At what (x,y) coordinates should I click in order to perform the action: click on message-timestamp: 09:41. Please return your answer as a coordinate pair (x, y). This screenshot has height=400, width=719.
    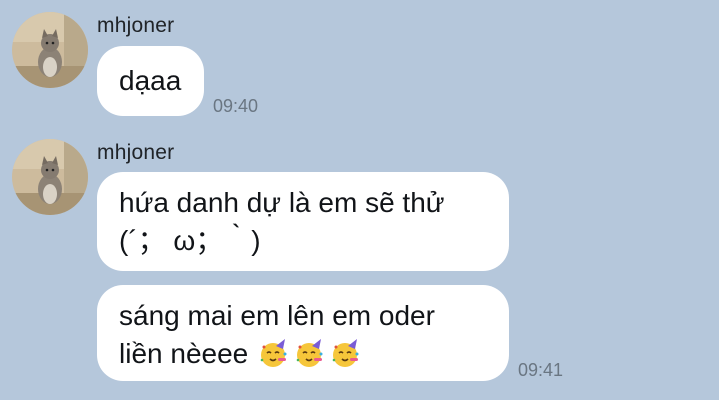
    Looking at the image, I should click on (541, 370).